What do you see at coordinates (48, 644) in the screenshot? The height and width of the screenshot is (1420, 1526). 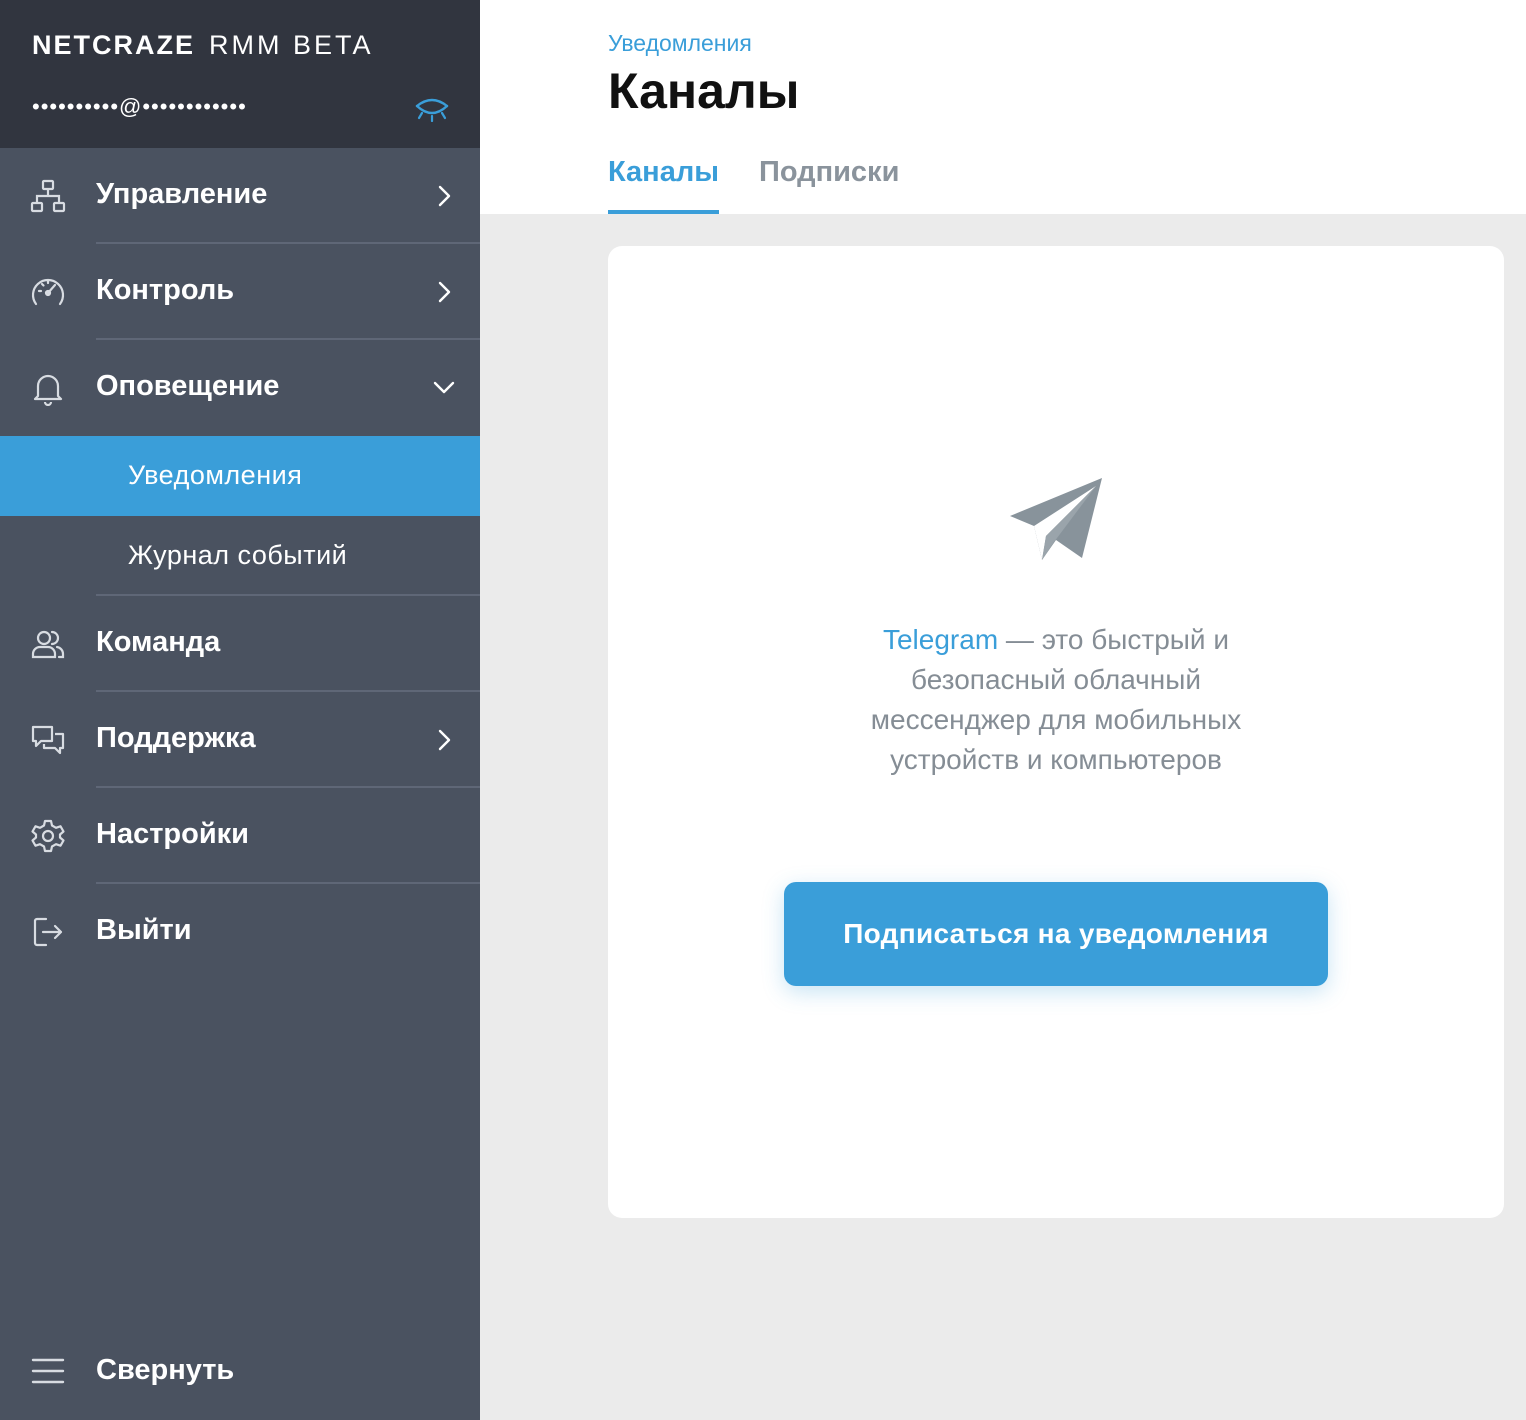 I see `team-icon` at bounding box center [48, 644].